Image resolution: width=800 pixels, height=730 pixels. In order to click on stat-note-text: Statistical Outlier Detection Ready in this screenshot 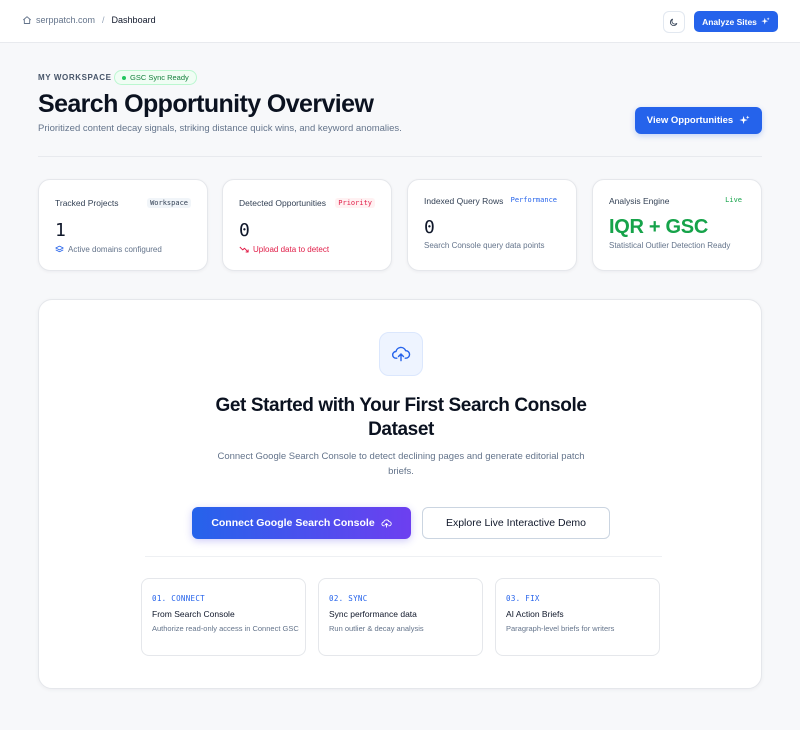, I will do `click(670, 245)`.